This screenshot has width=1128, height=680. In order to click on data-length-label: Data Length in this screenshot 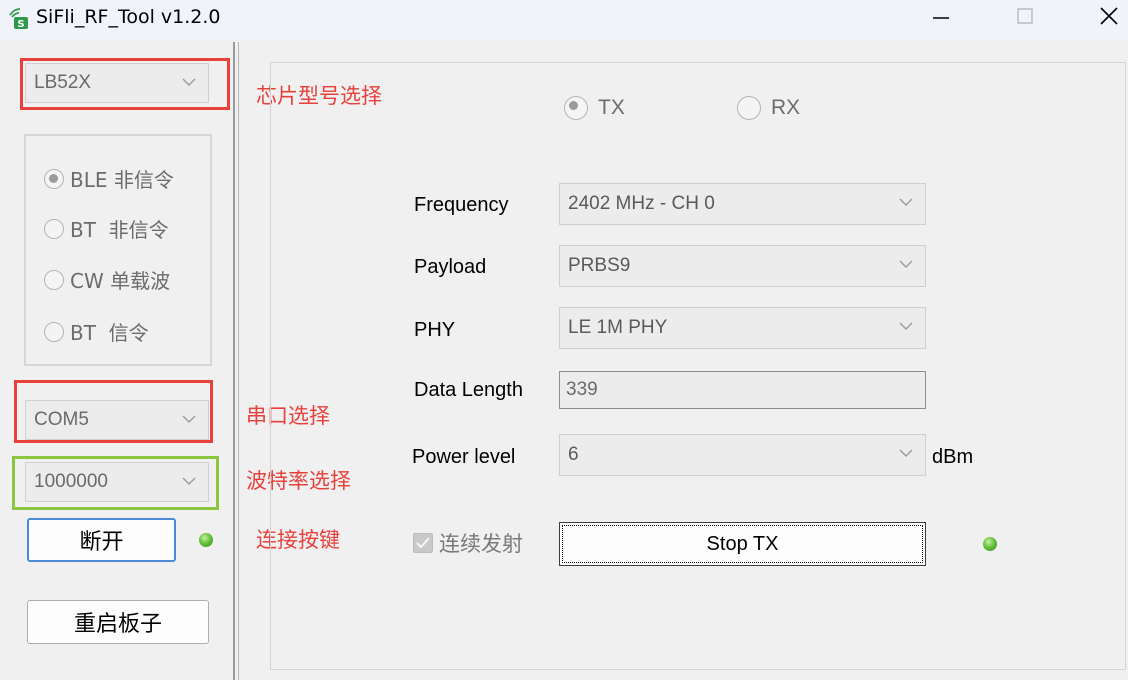, I will do `click(468, 390)`.